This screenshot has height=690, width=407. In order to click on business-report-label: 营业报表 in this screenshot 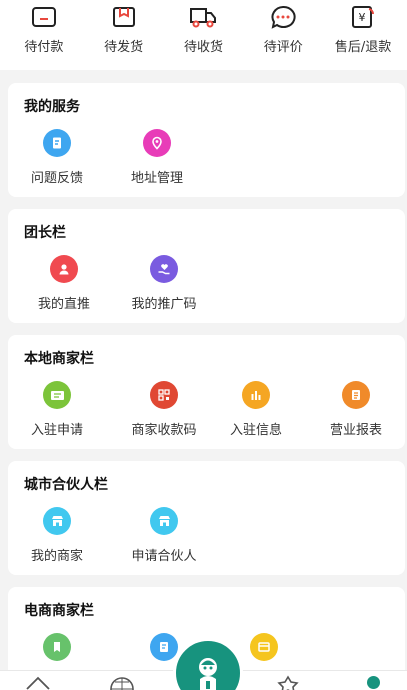, I will do `click(355, 430)`.